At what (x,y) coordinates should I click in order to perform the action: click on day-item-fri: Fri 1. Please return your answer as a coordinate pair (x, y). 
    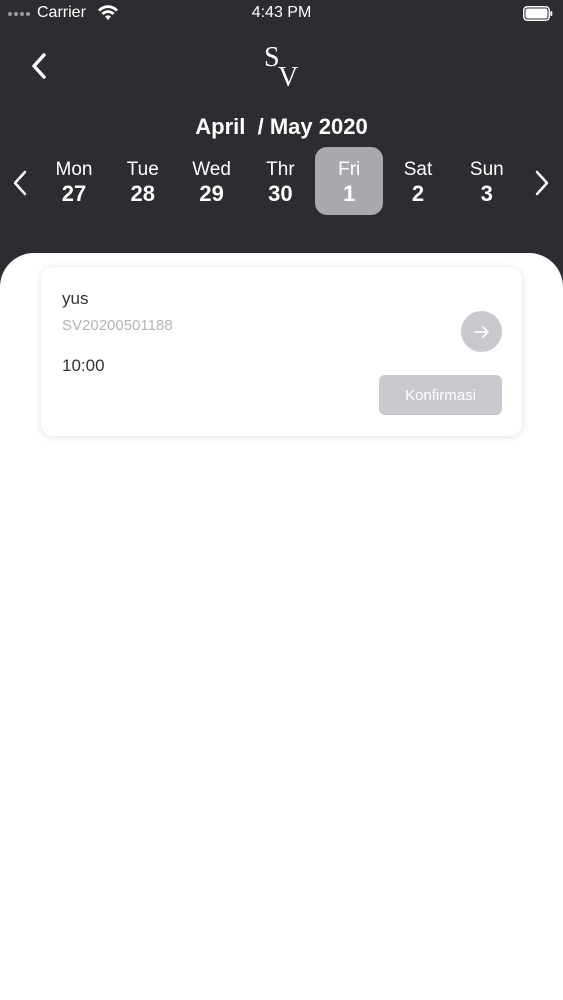
    Looking at the image, I should click on (349, 181).